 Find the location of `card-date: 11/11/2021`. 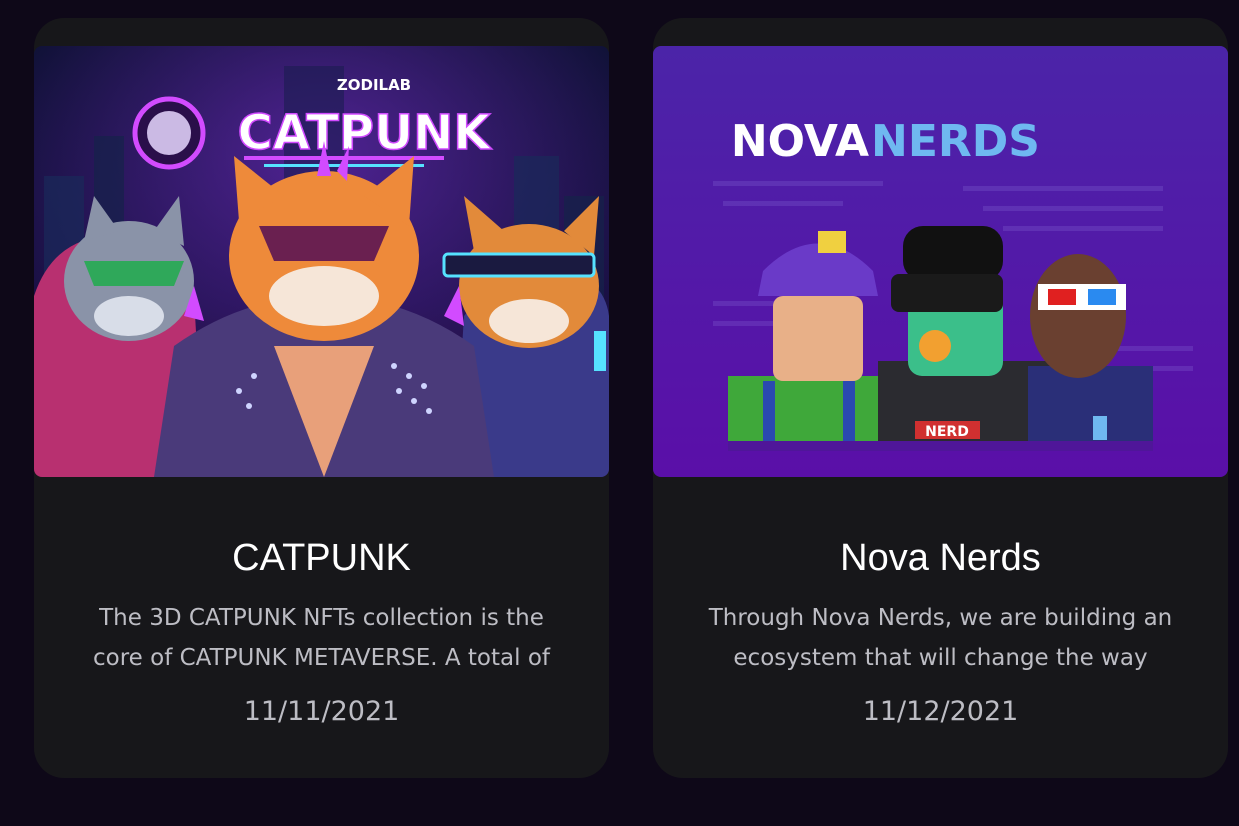

card-date: 11/11/2021 is located at coordinates (321, 711).